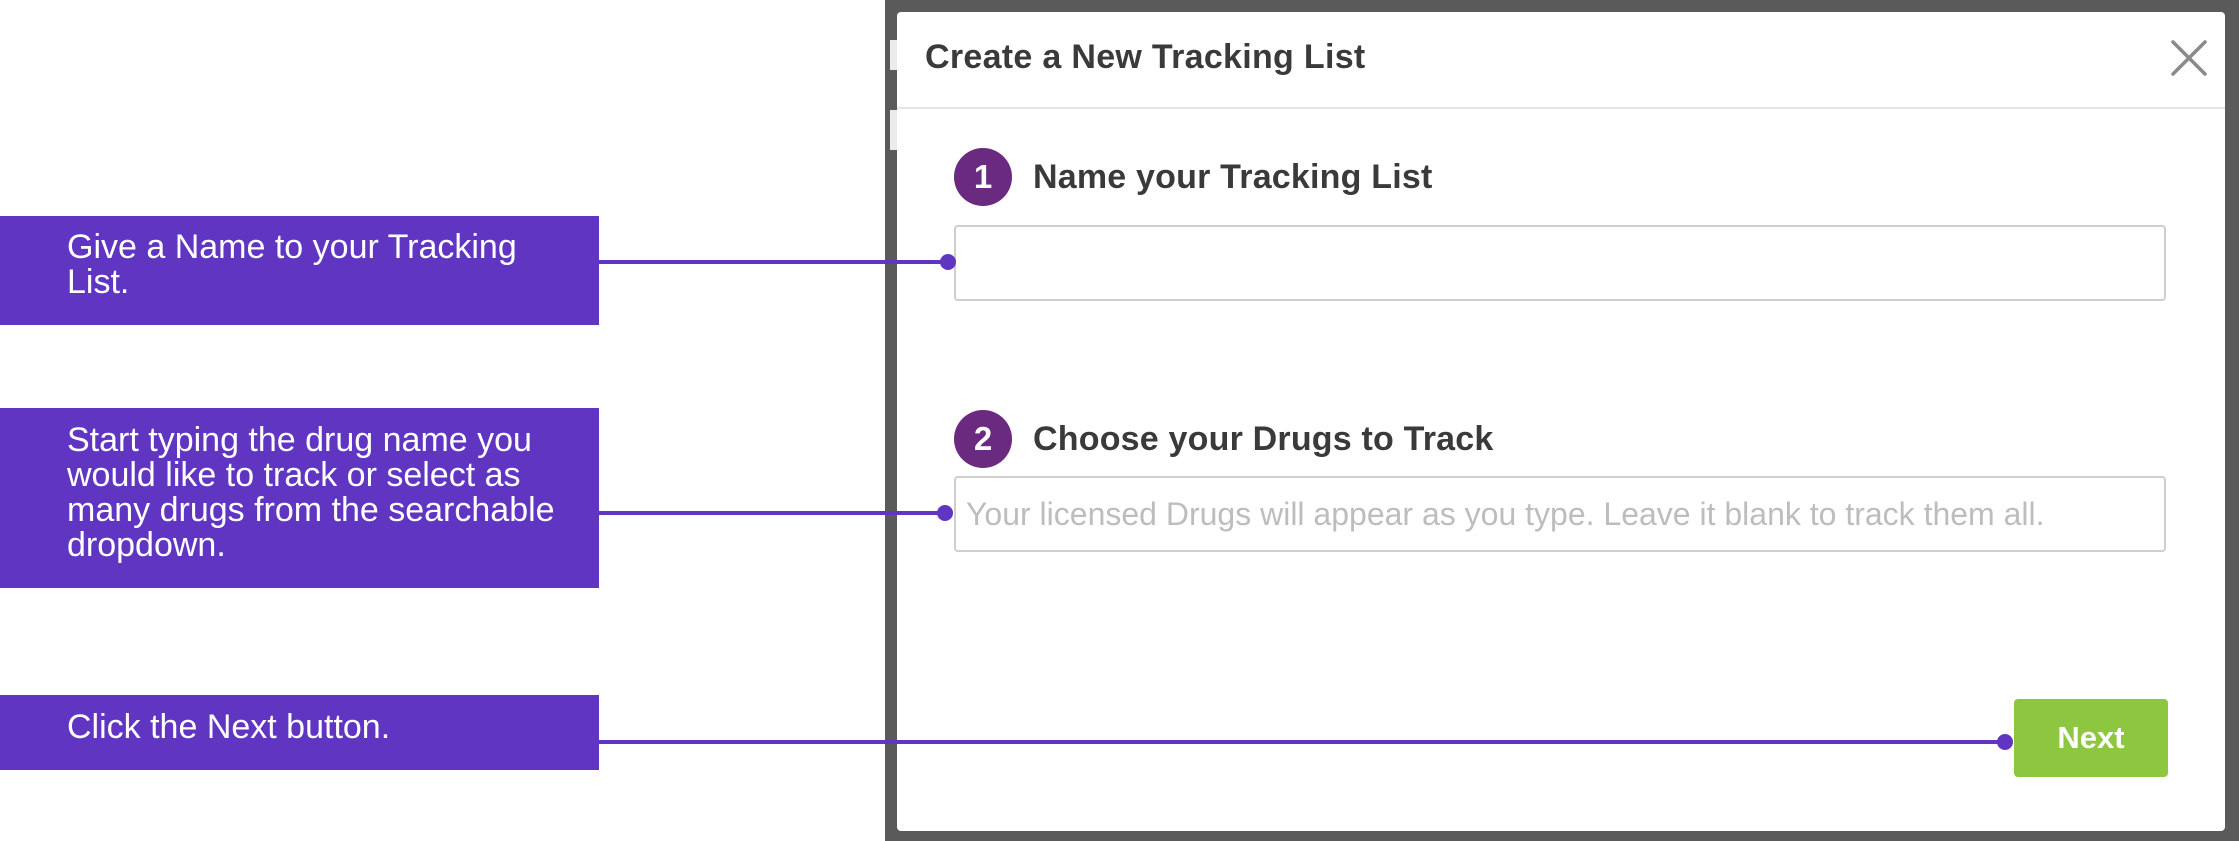 The image size is (2239, 841). What do you see at coordinates (1145, 57) in the screenshot?
I see `dialog-title: Create a New Tracking List` at bounding box center [1145, 57].